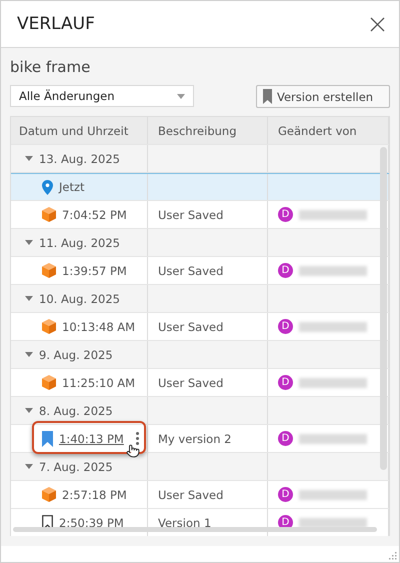 Image resolution: width=400 pixels, height=563 pixels. What do you see at coordinates (393, 556) in the screenshot?
I see `resize-grip-icon` at bounding box center [393, 556].